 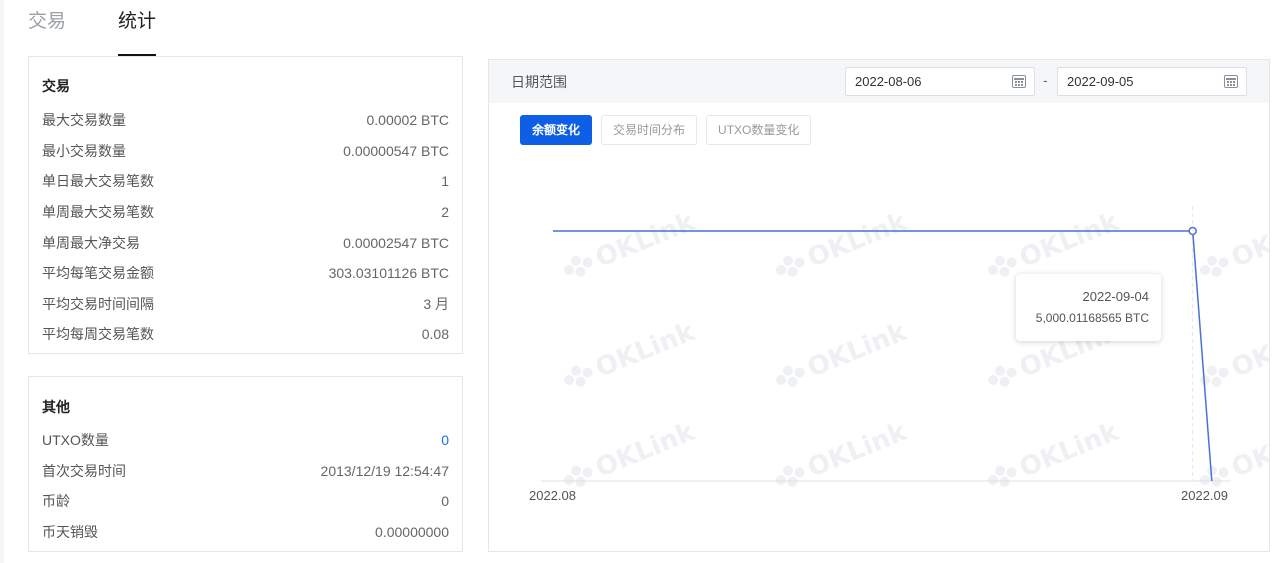 What do you see at coordinates (1116, 296) in the screenshot?
I see `tooltip-date: 2022-09-04` at bounding box center [1116, 296].